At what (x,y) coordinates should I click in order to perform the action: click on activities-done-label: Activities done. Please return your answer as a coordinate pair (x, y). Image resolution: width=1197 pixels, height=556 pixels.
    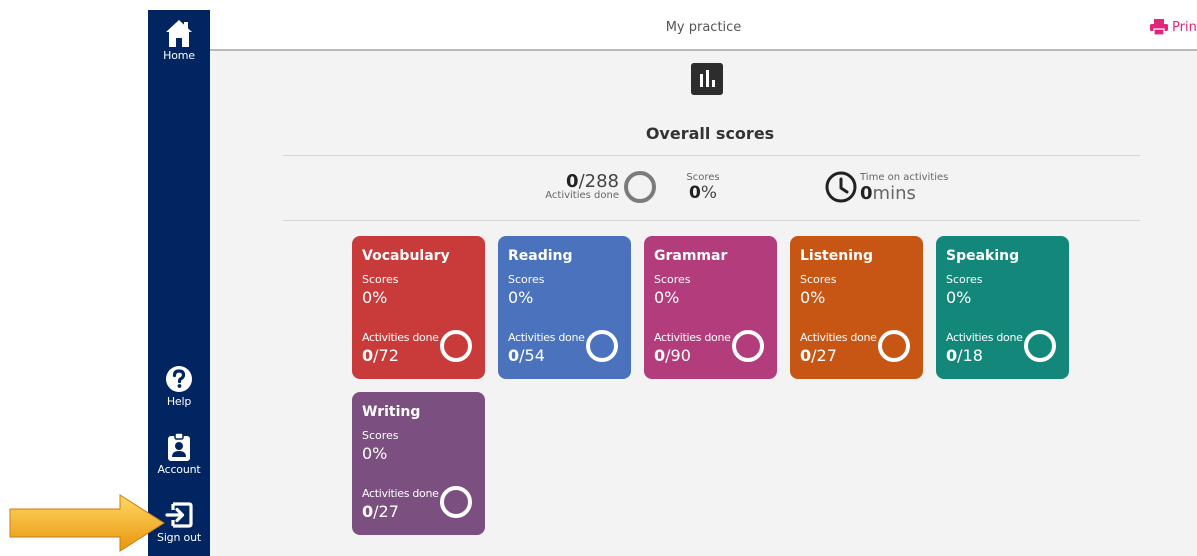
    Looking at the image, I should click on (582, 195).